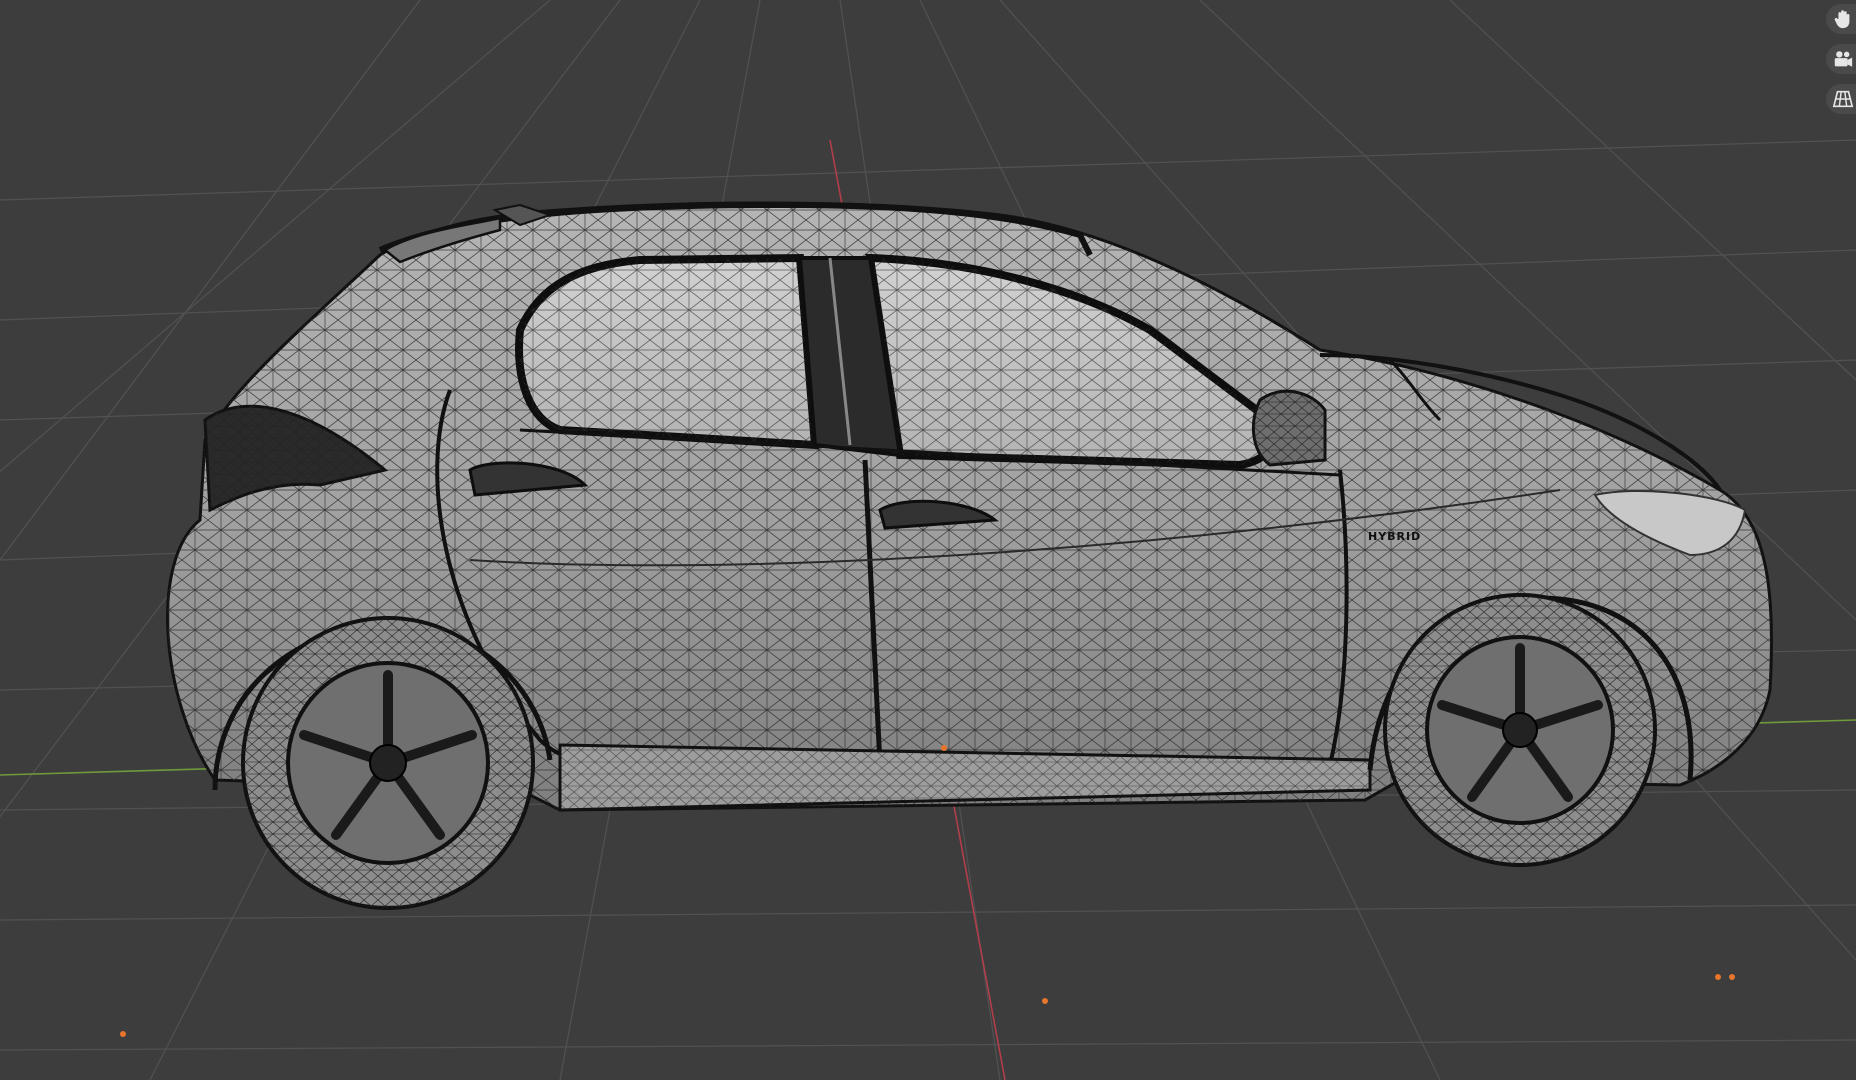  What do you see at coordinates (1394, 536) in the screenshot?
I see `hybrid-badge: HYBRID` at bounding box center [1394, 536].